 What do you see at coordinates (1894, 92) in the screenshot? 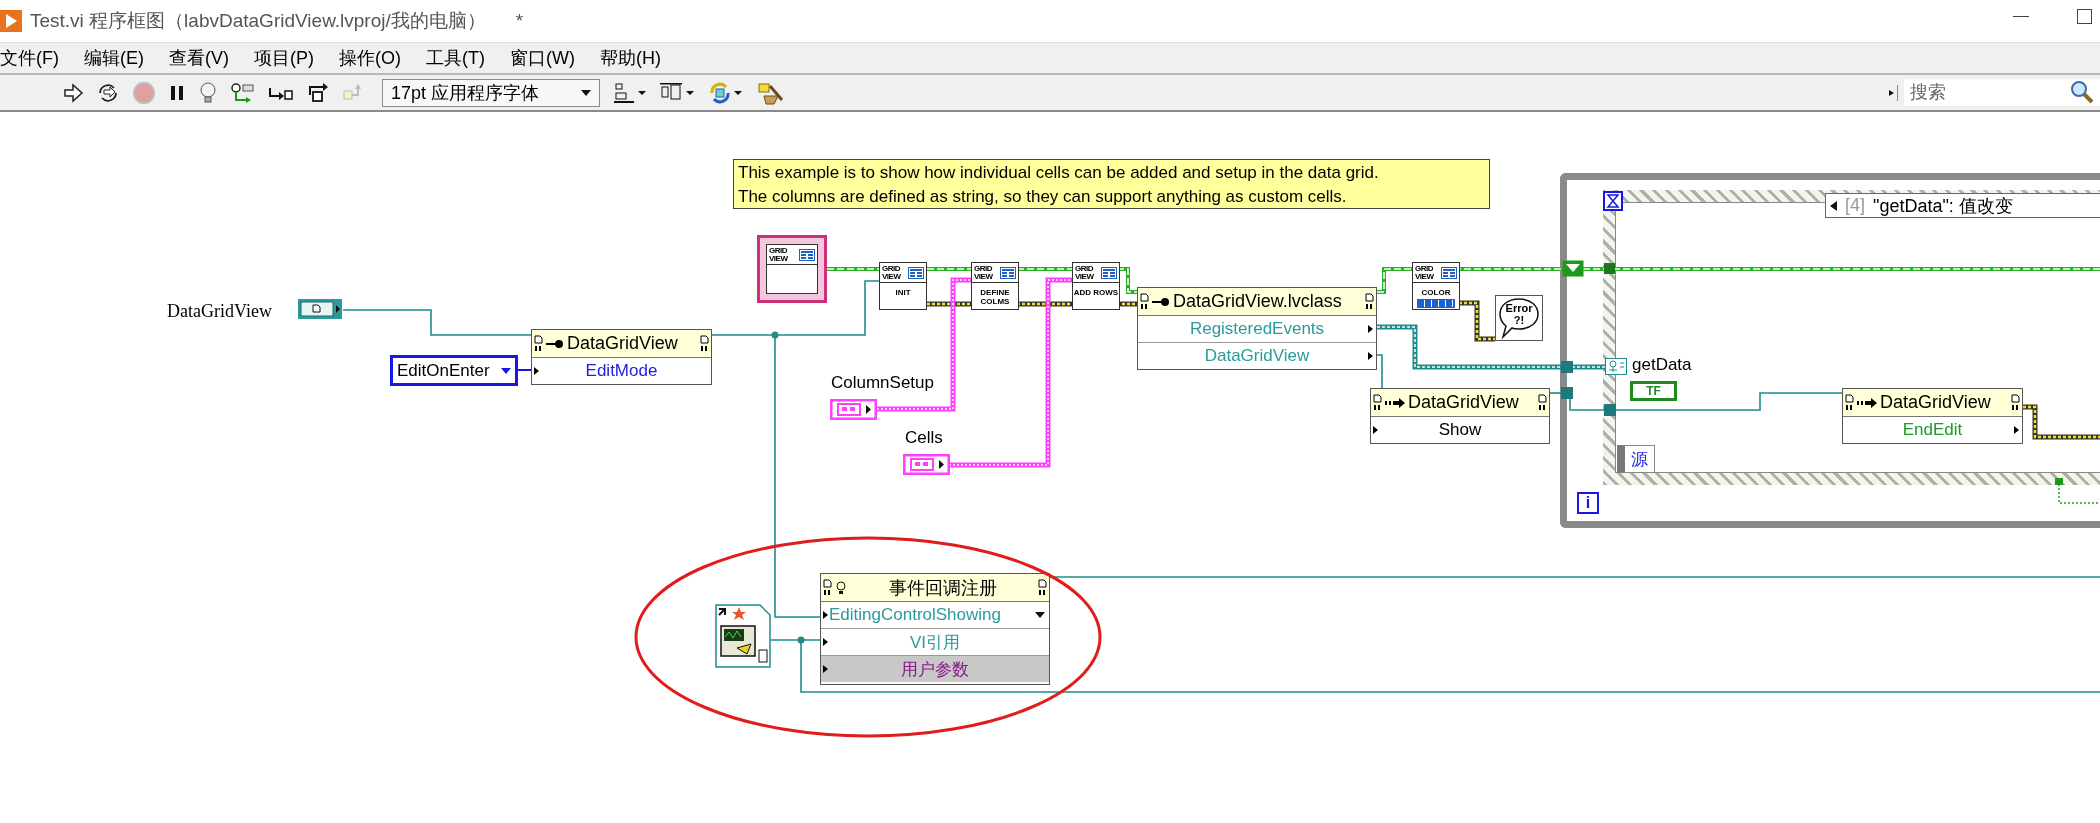
I see `expand-icon` at bounding box center [1894, 92].